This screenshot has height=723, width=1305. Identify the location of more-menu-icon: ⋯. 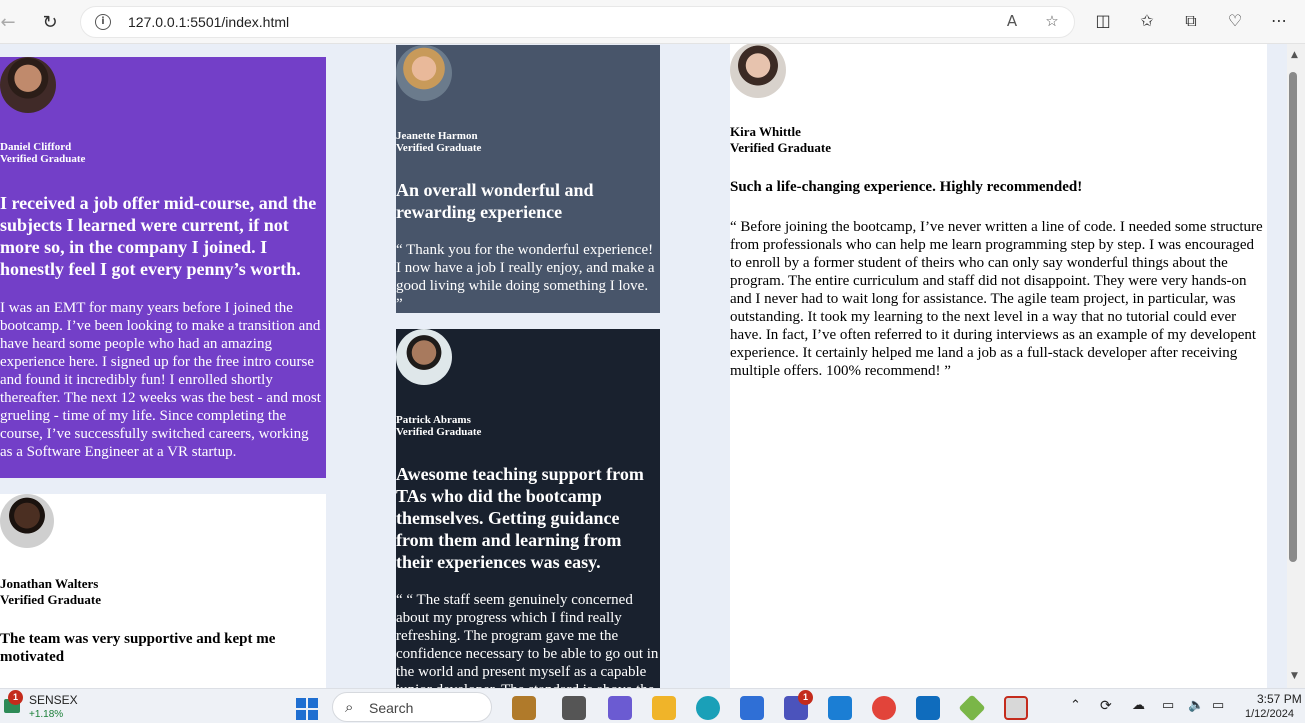
(1279, 22).